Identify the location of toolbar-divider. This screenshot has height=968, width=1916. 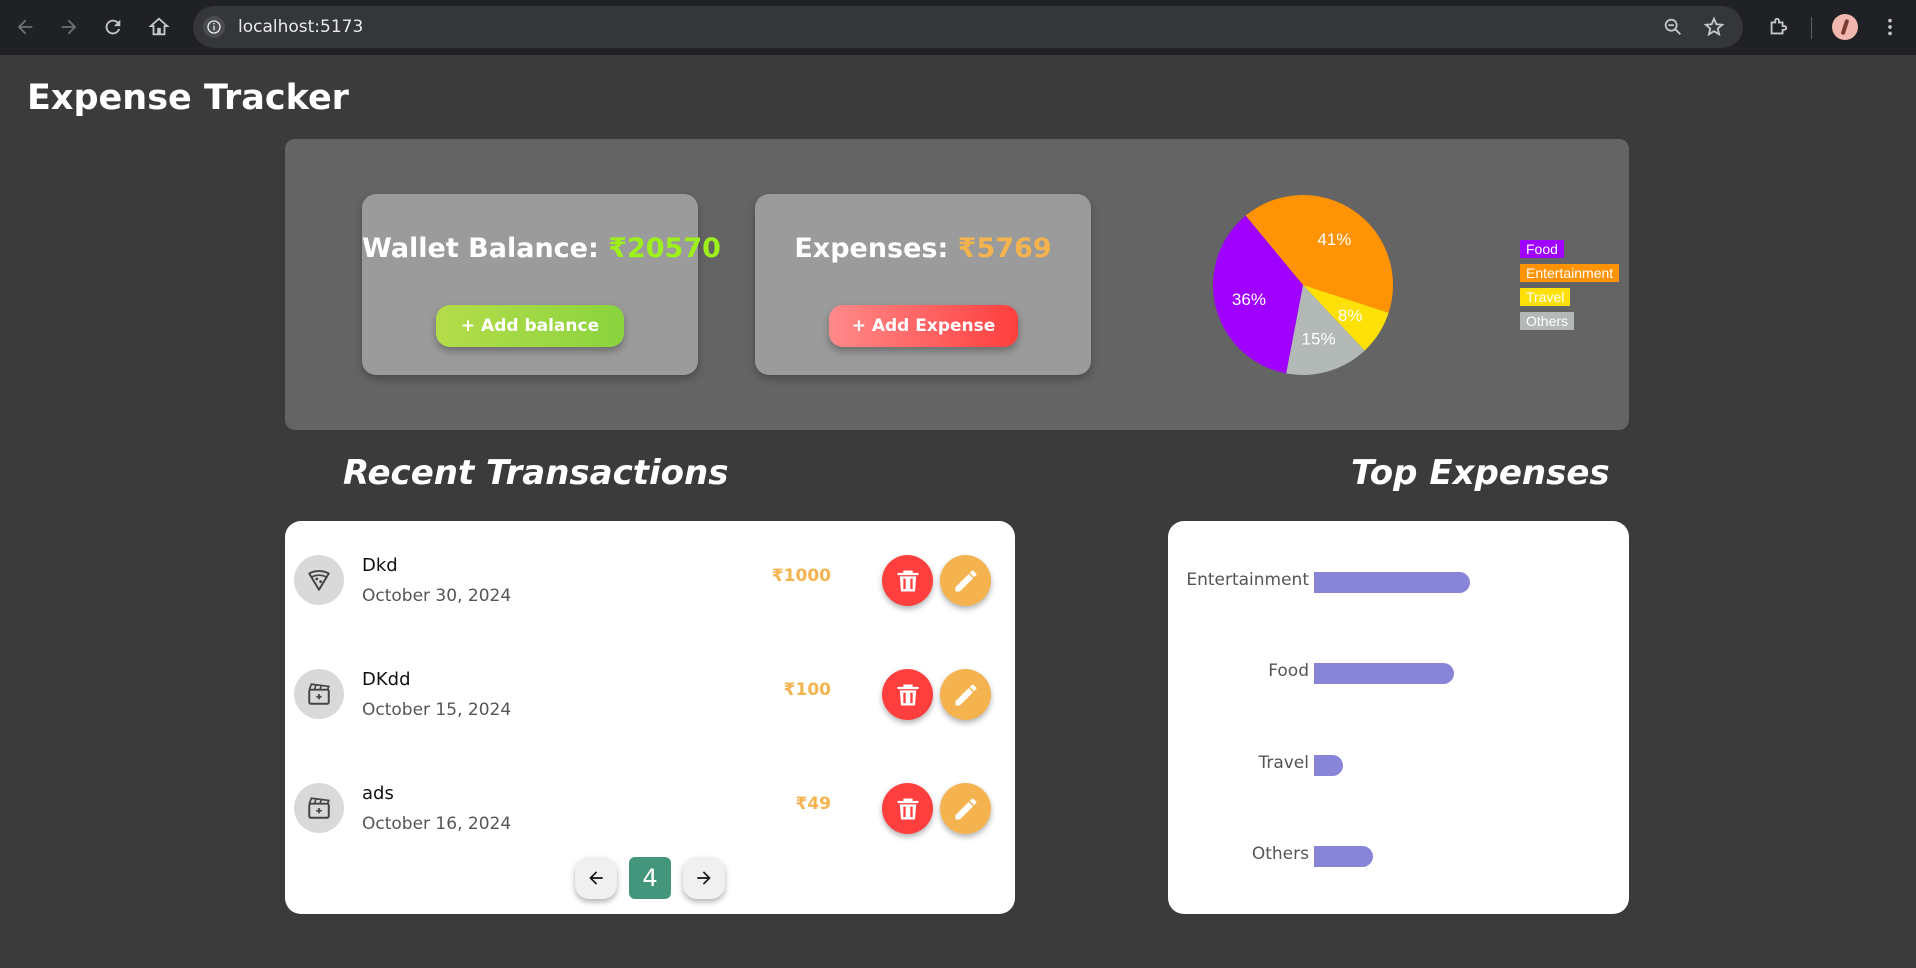
(1811, 28).